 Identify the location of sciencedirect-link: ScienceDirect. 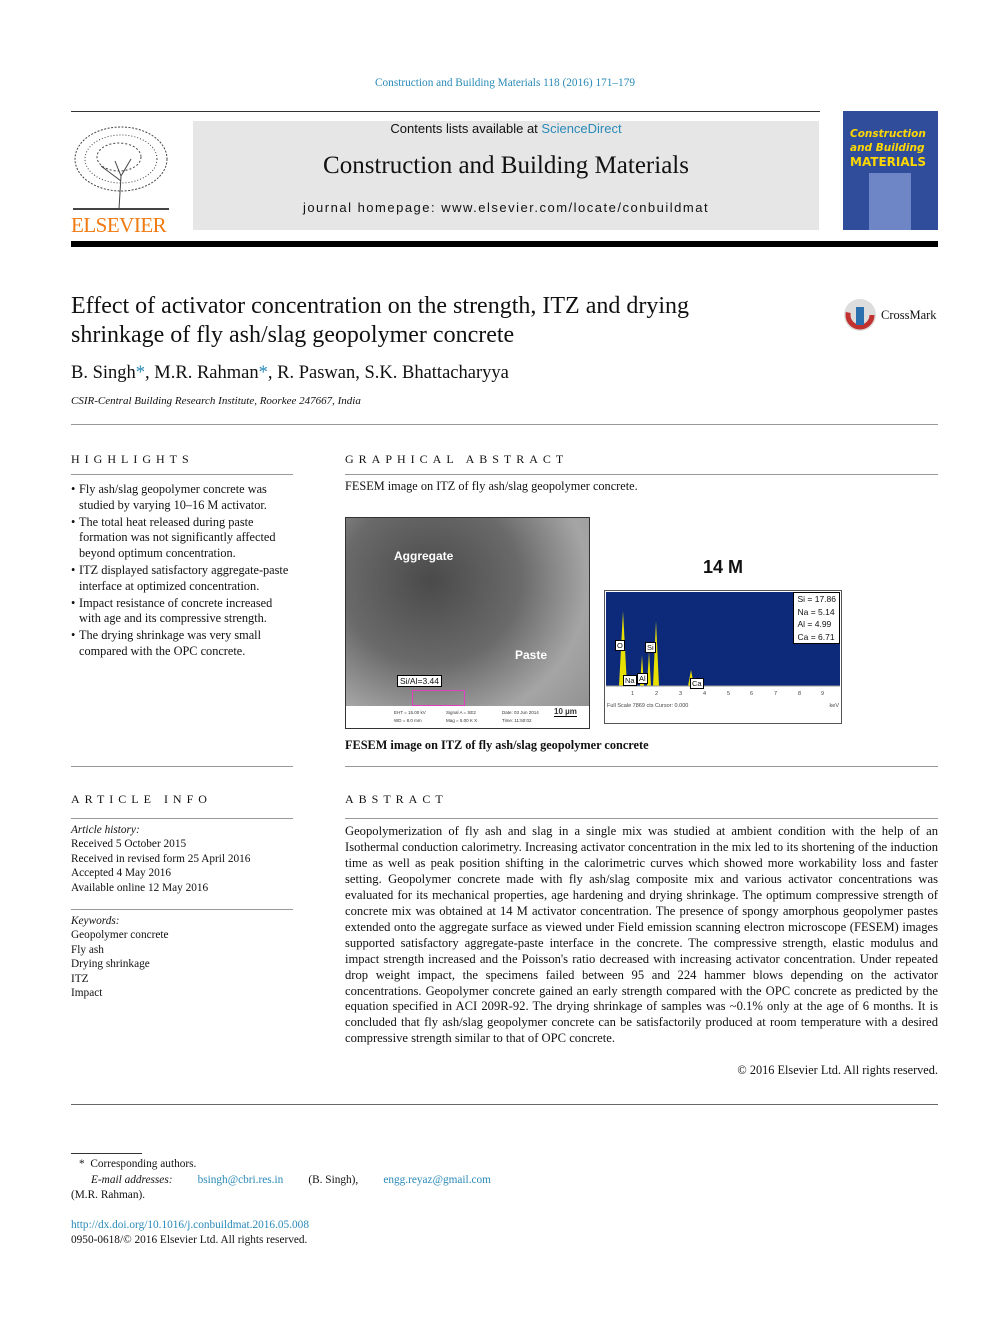
(581, 128).